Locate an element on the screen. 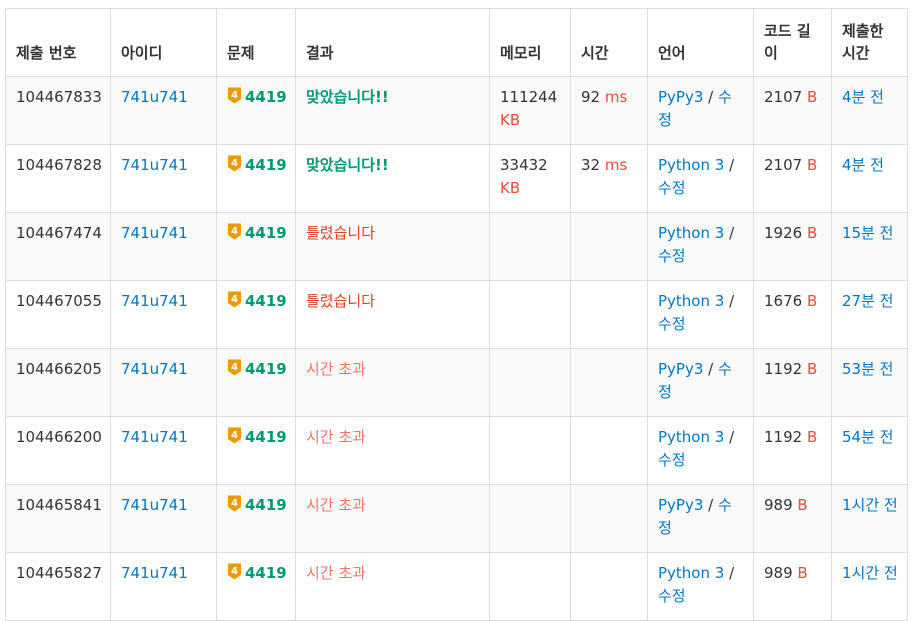 The image size is (913, 621). code-length-cell: 2107 B is located at coordinates (792, 110).